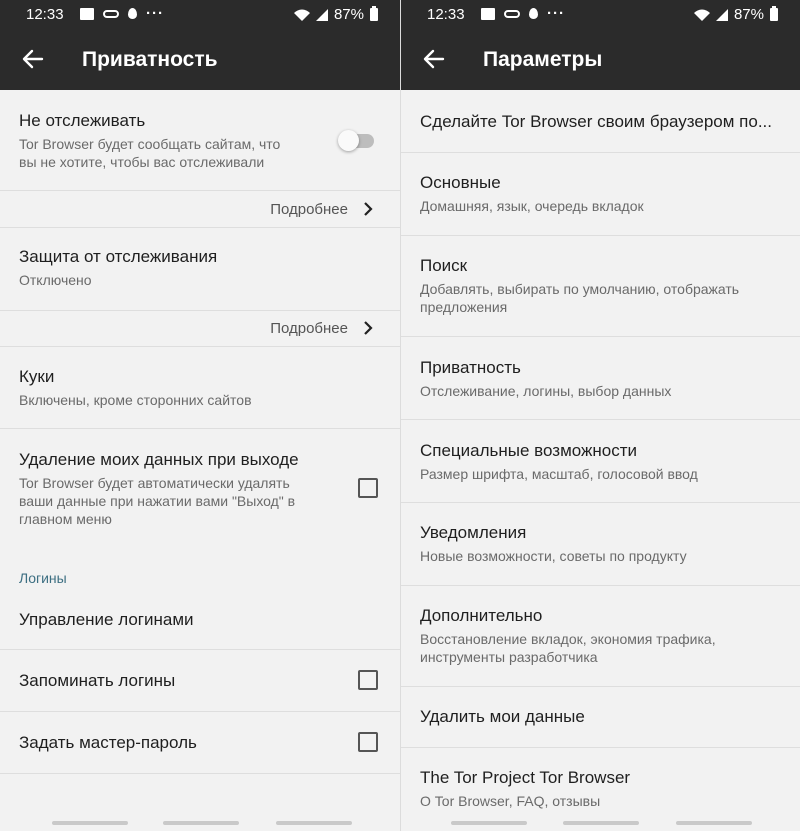  I want to click on settings-item-title: Специальные возможности, so click(529, 450).